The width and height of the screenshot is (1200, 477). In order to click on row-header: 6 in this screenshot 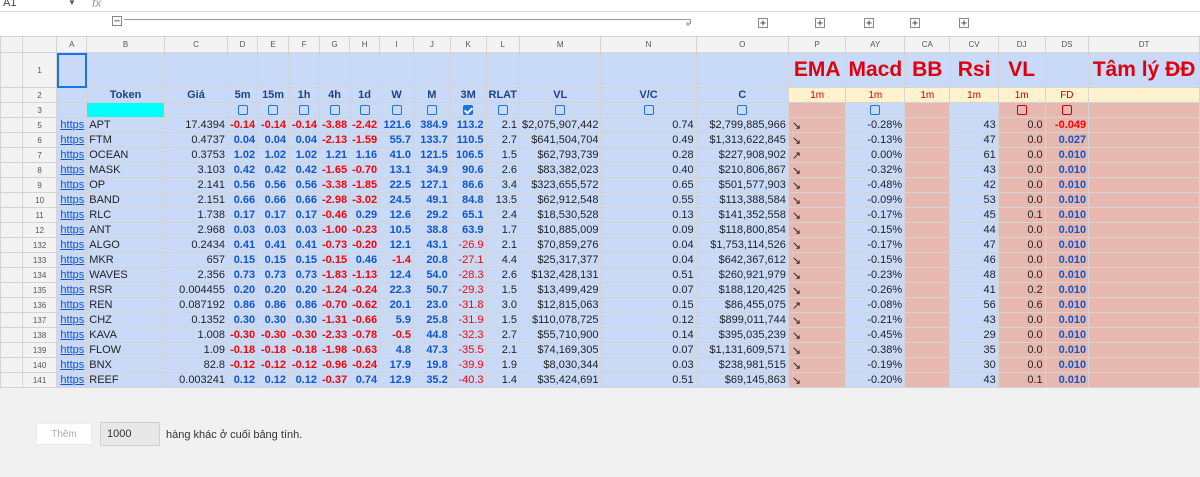, I will do `click(39, 140)`.